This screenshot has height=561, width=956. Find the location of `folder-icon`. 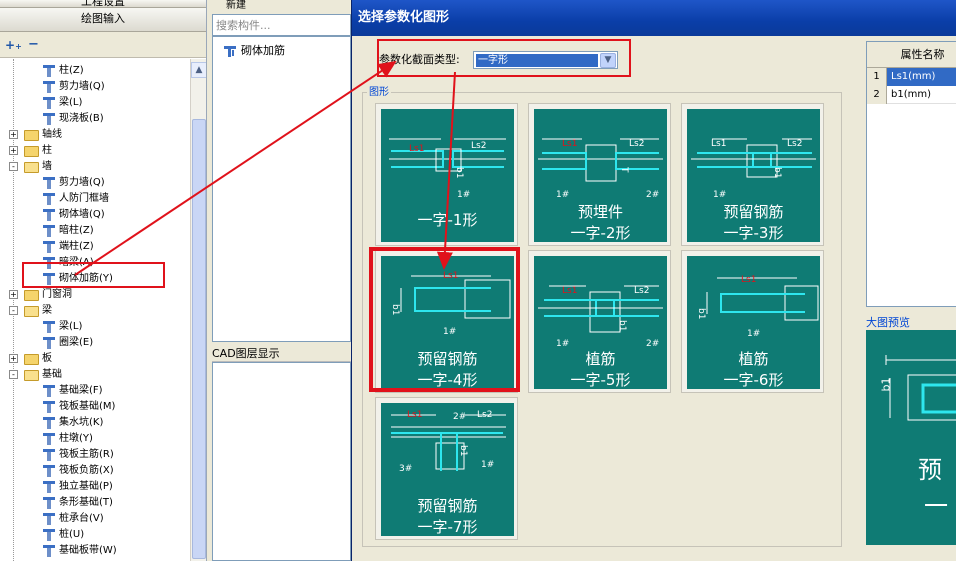

folder-icon is located at coordinates (31, 135).